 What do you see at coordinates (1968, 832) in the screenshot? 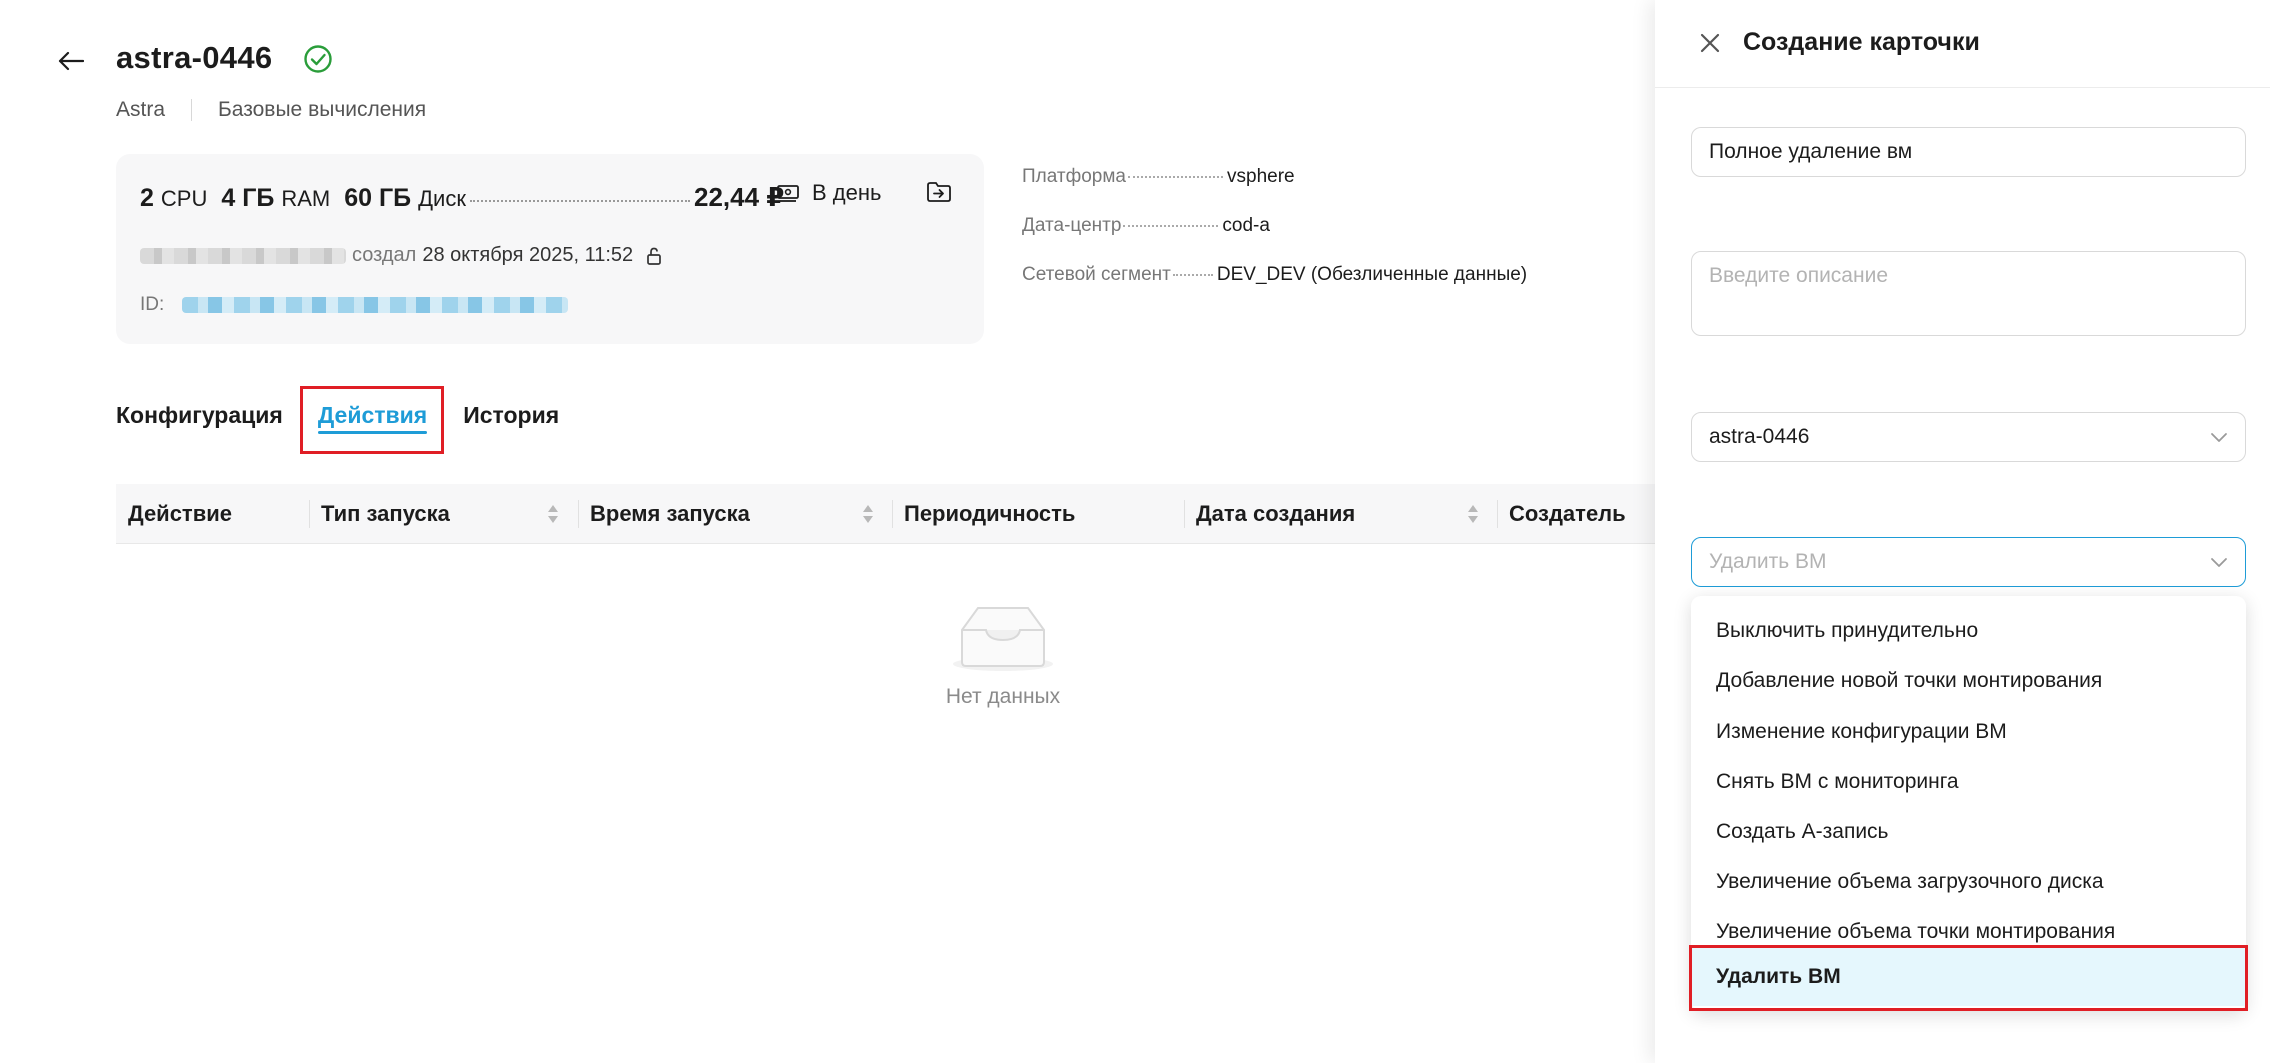
I see `option-create-a-record: Создать А-запись` at bounding box center [1968, 832].